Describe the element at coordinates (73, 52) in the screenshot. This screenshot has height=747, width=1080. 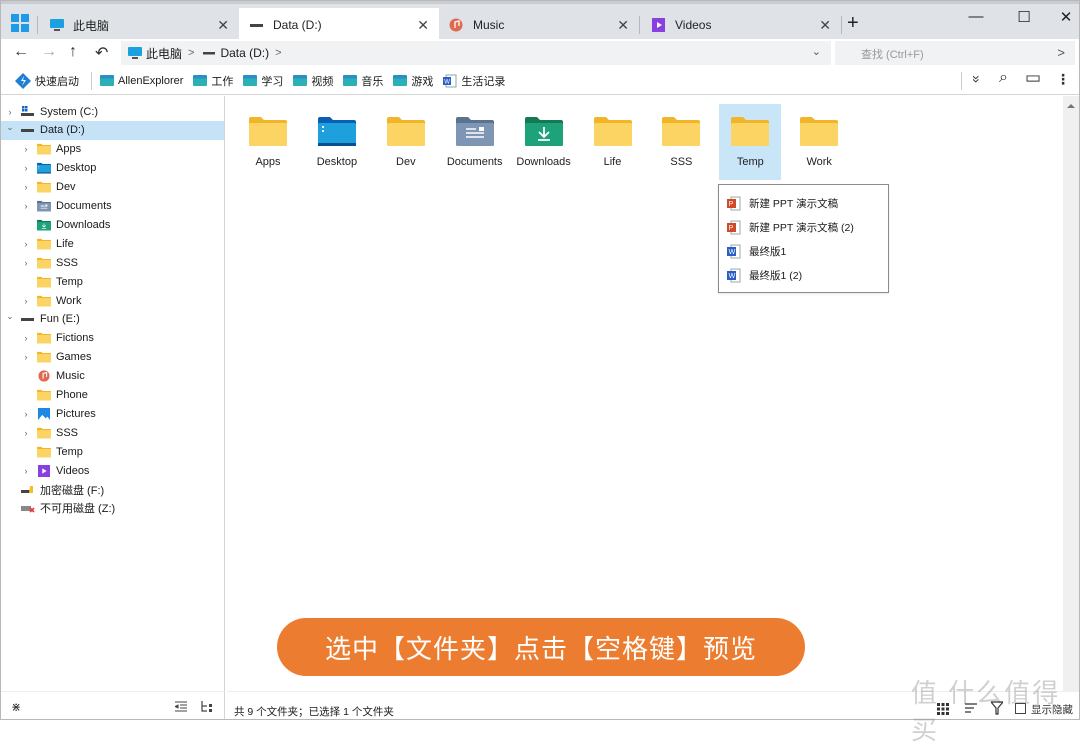
I see `up-arrow-icon: ↑` at that location.